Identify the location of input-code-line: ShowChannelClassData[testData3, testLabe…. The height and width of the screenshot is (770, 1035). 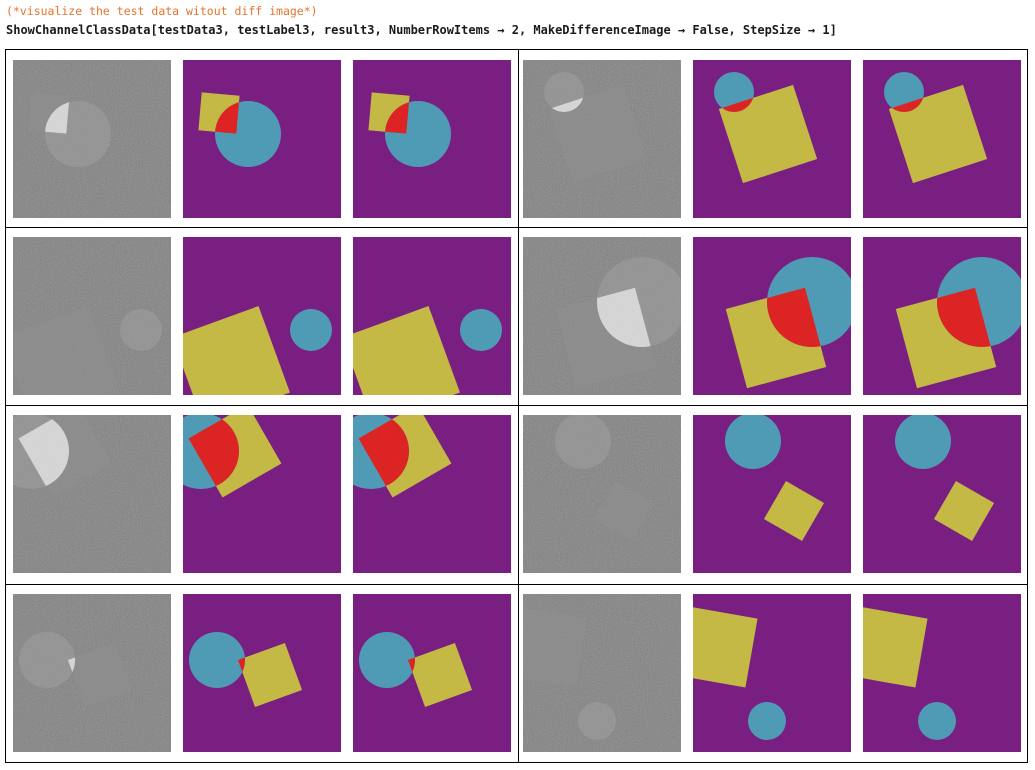
(421, 30).